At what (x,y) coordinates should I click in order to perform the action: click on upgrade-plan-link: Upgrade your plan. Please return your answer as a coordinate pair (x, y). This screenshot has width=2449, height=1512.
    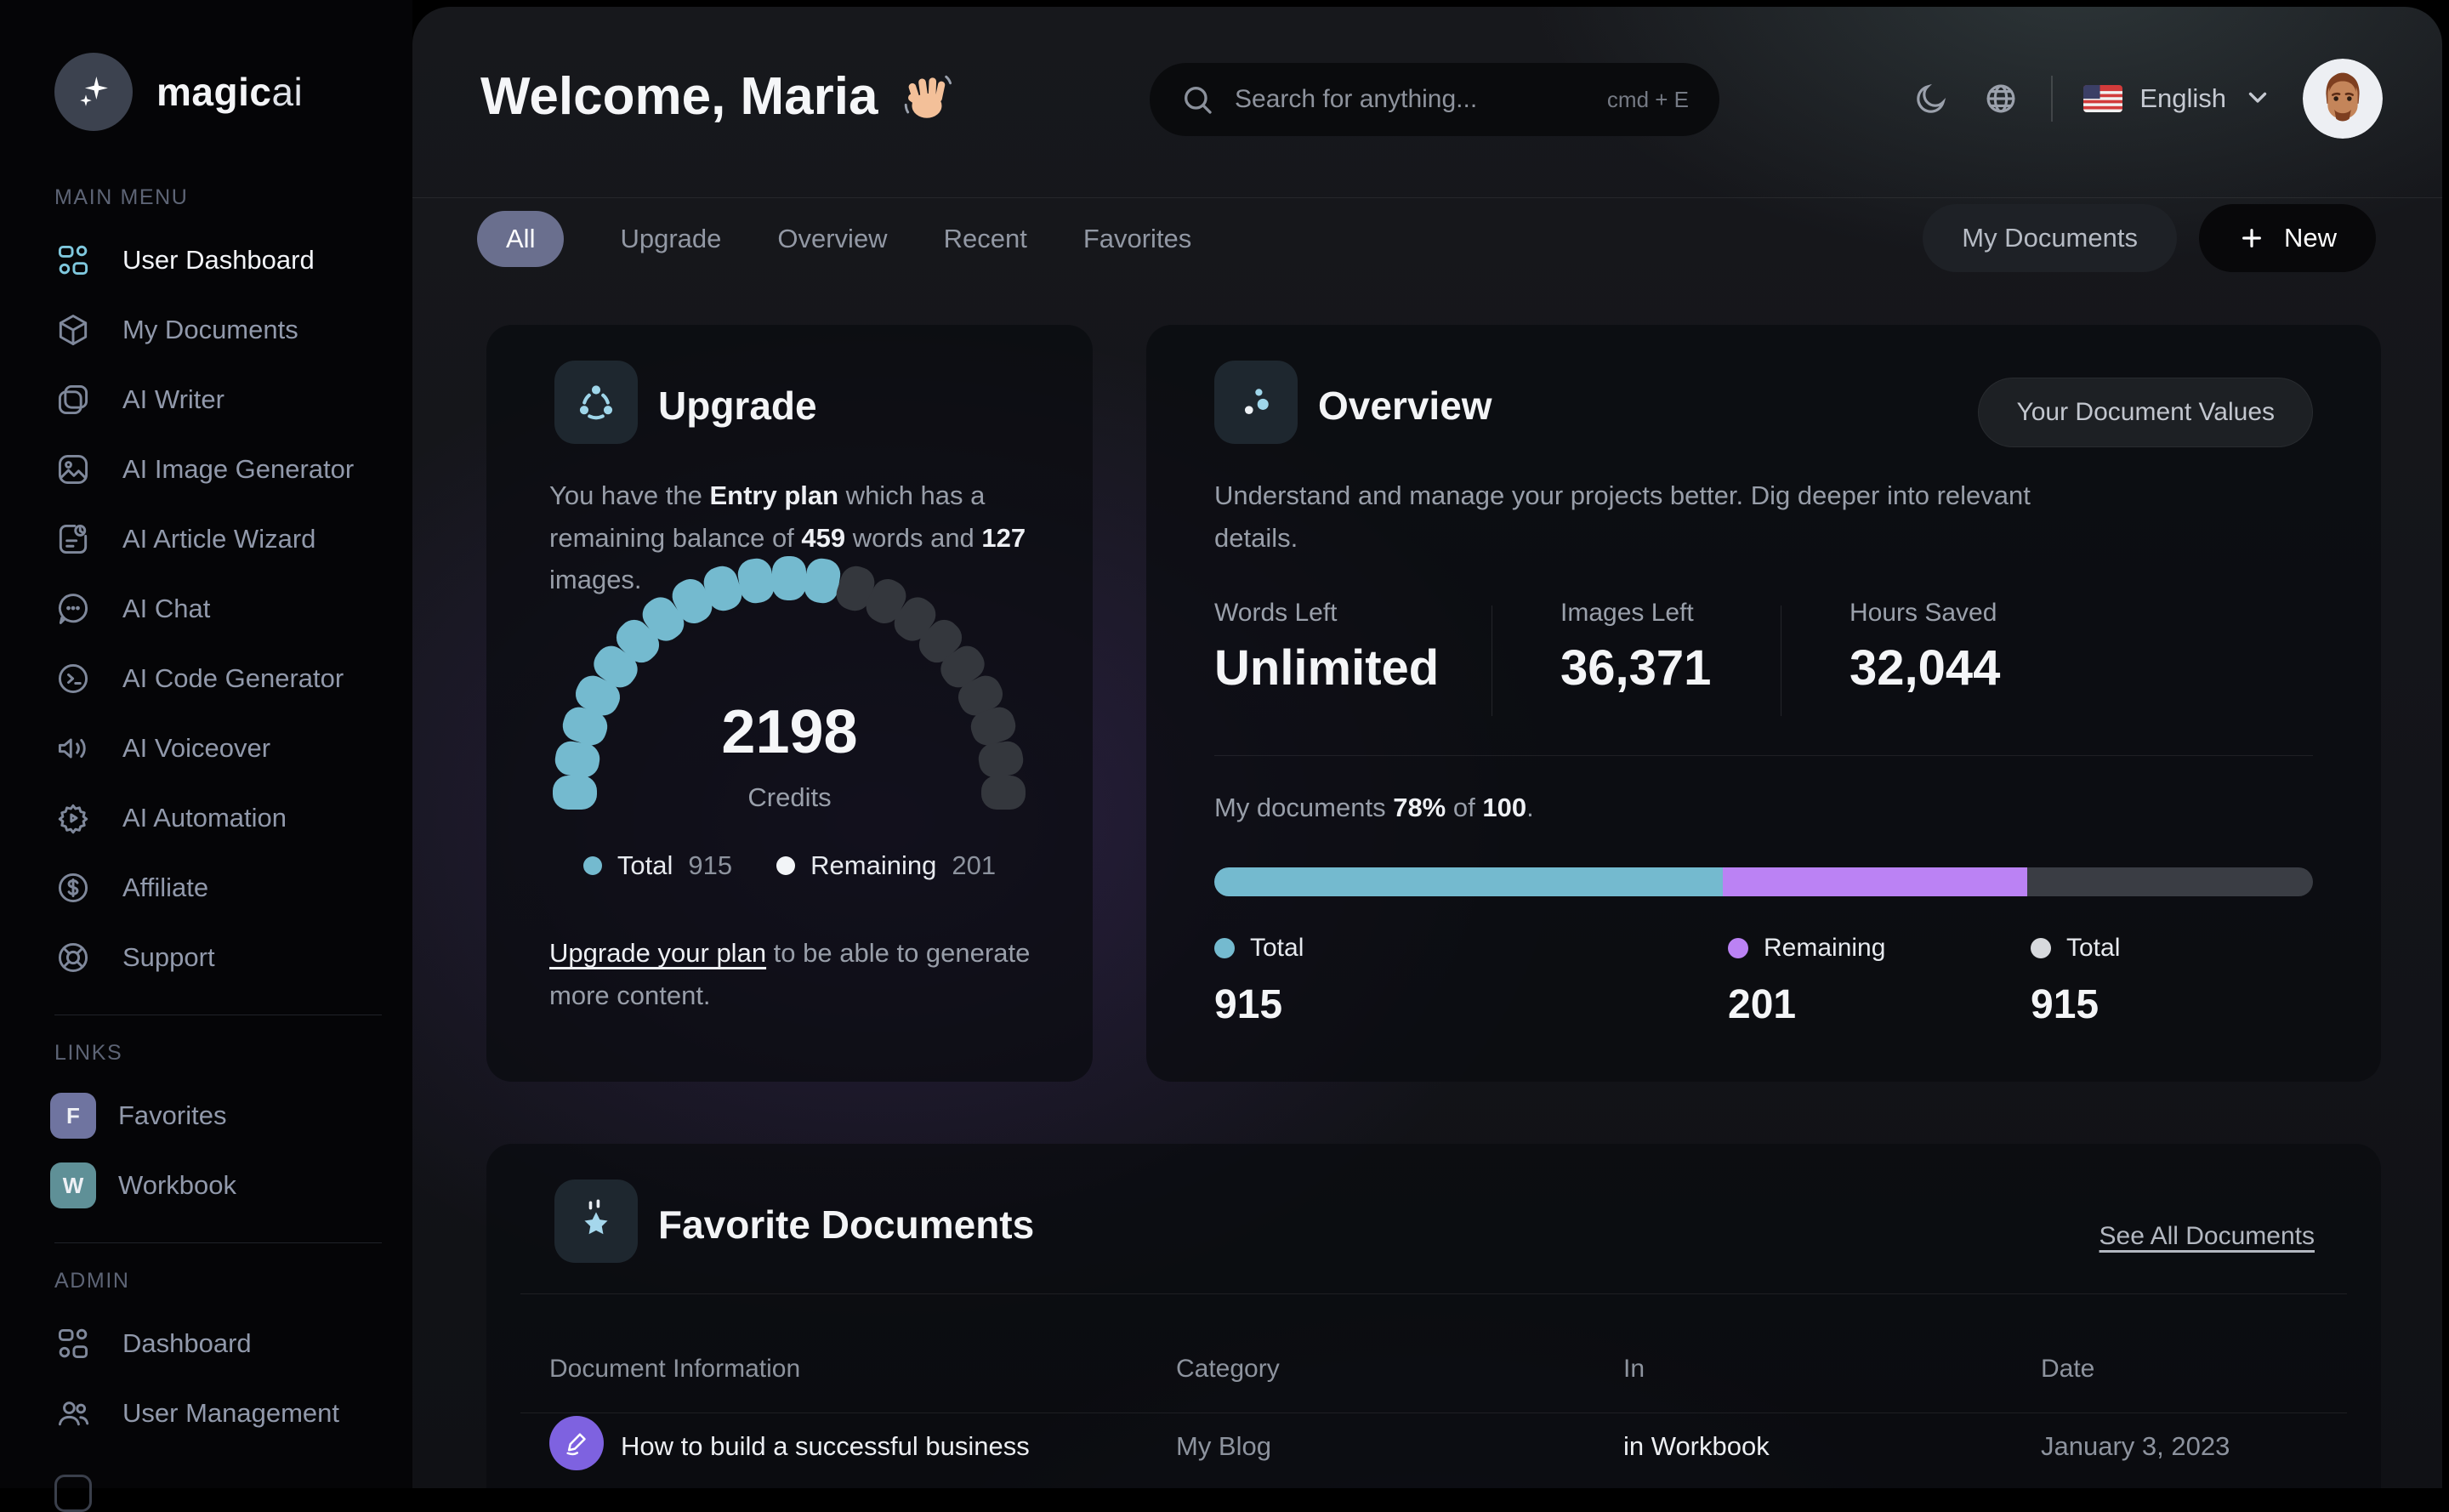
    Looking at the image, I should click on (657, 953).